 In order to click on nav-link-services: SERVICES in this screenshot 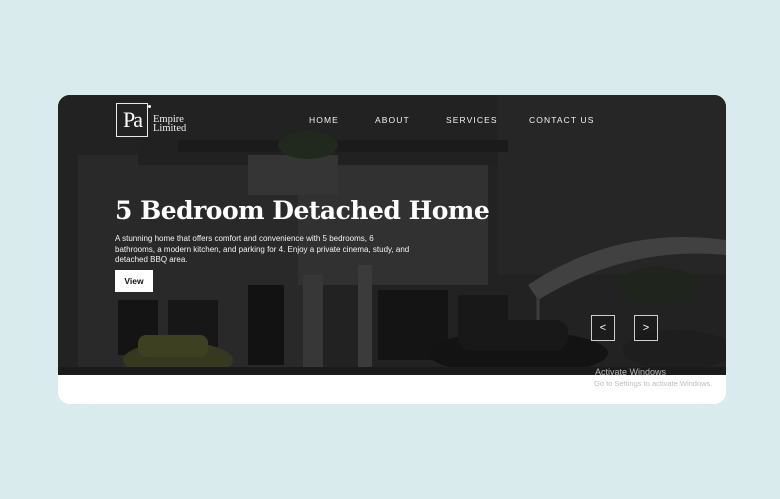, I will do `click(472, 120)`.